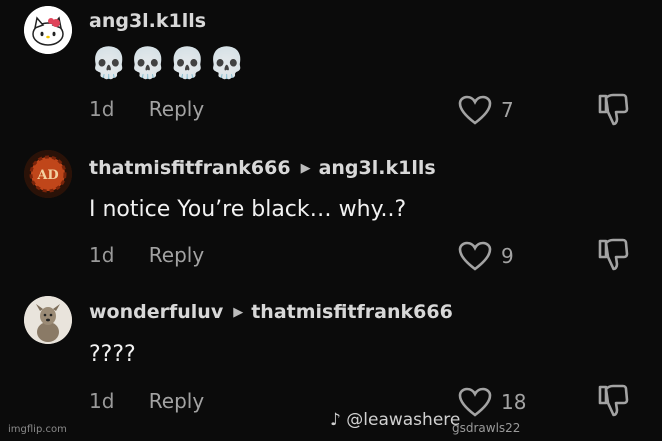 This screenshot has height=441, width=662. Describe the element at coordinates (156, 312) in the screenshot. I see `username: wonderfuluv` at that location.